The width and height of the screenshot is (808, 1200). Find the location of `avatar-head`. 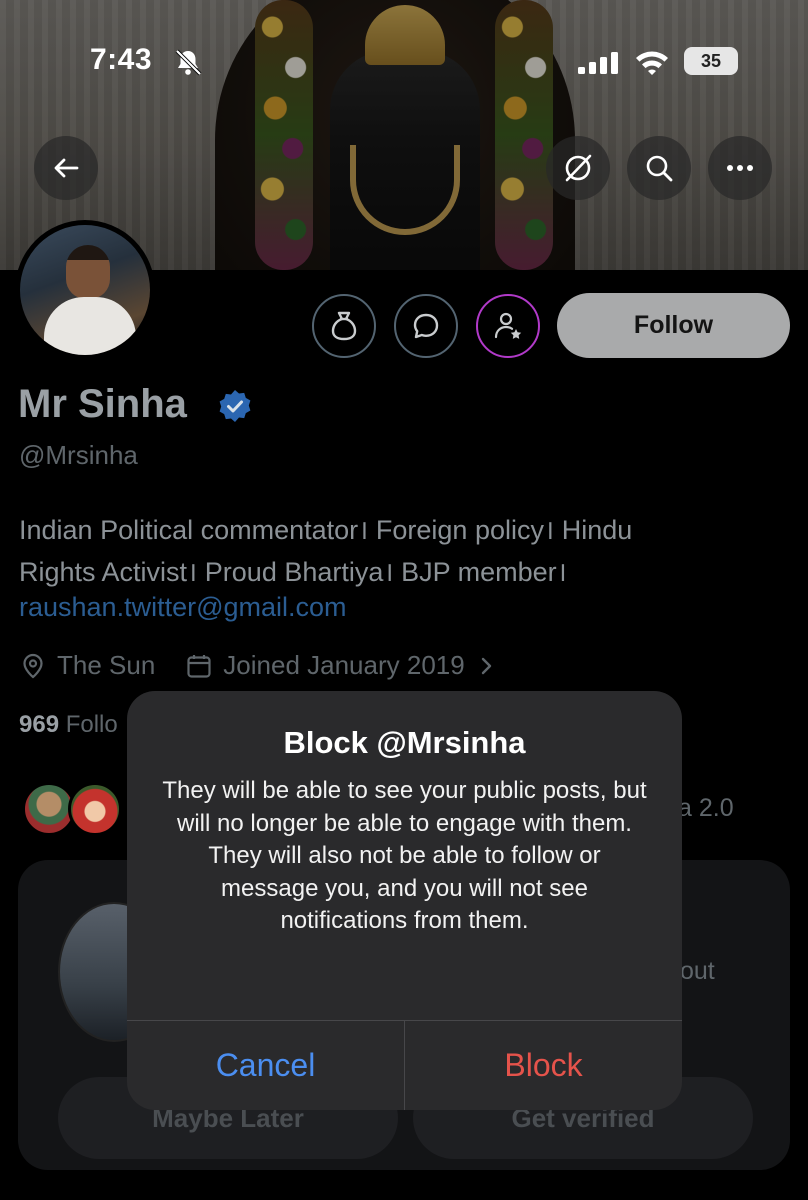

avatar-head is located at coordinates (88, 272).